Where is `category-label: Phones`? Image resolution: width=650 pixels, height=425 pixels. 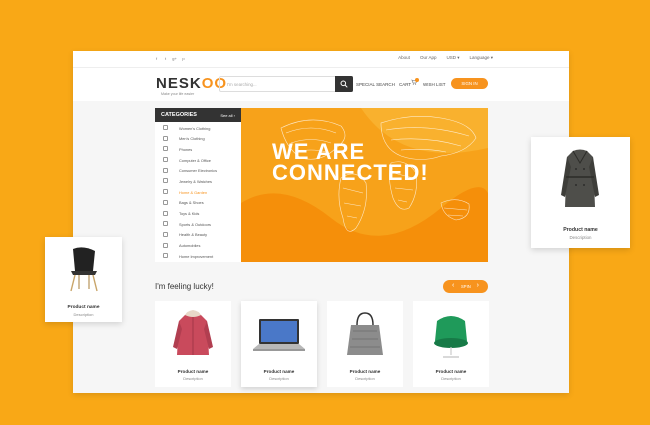 category-label: Phones is located at coordinates (186, 149).